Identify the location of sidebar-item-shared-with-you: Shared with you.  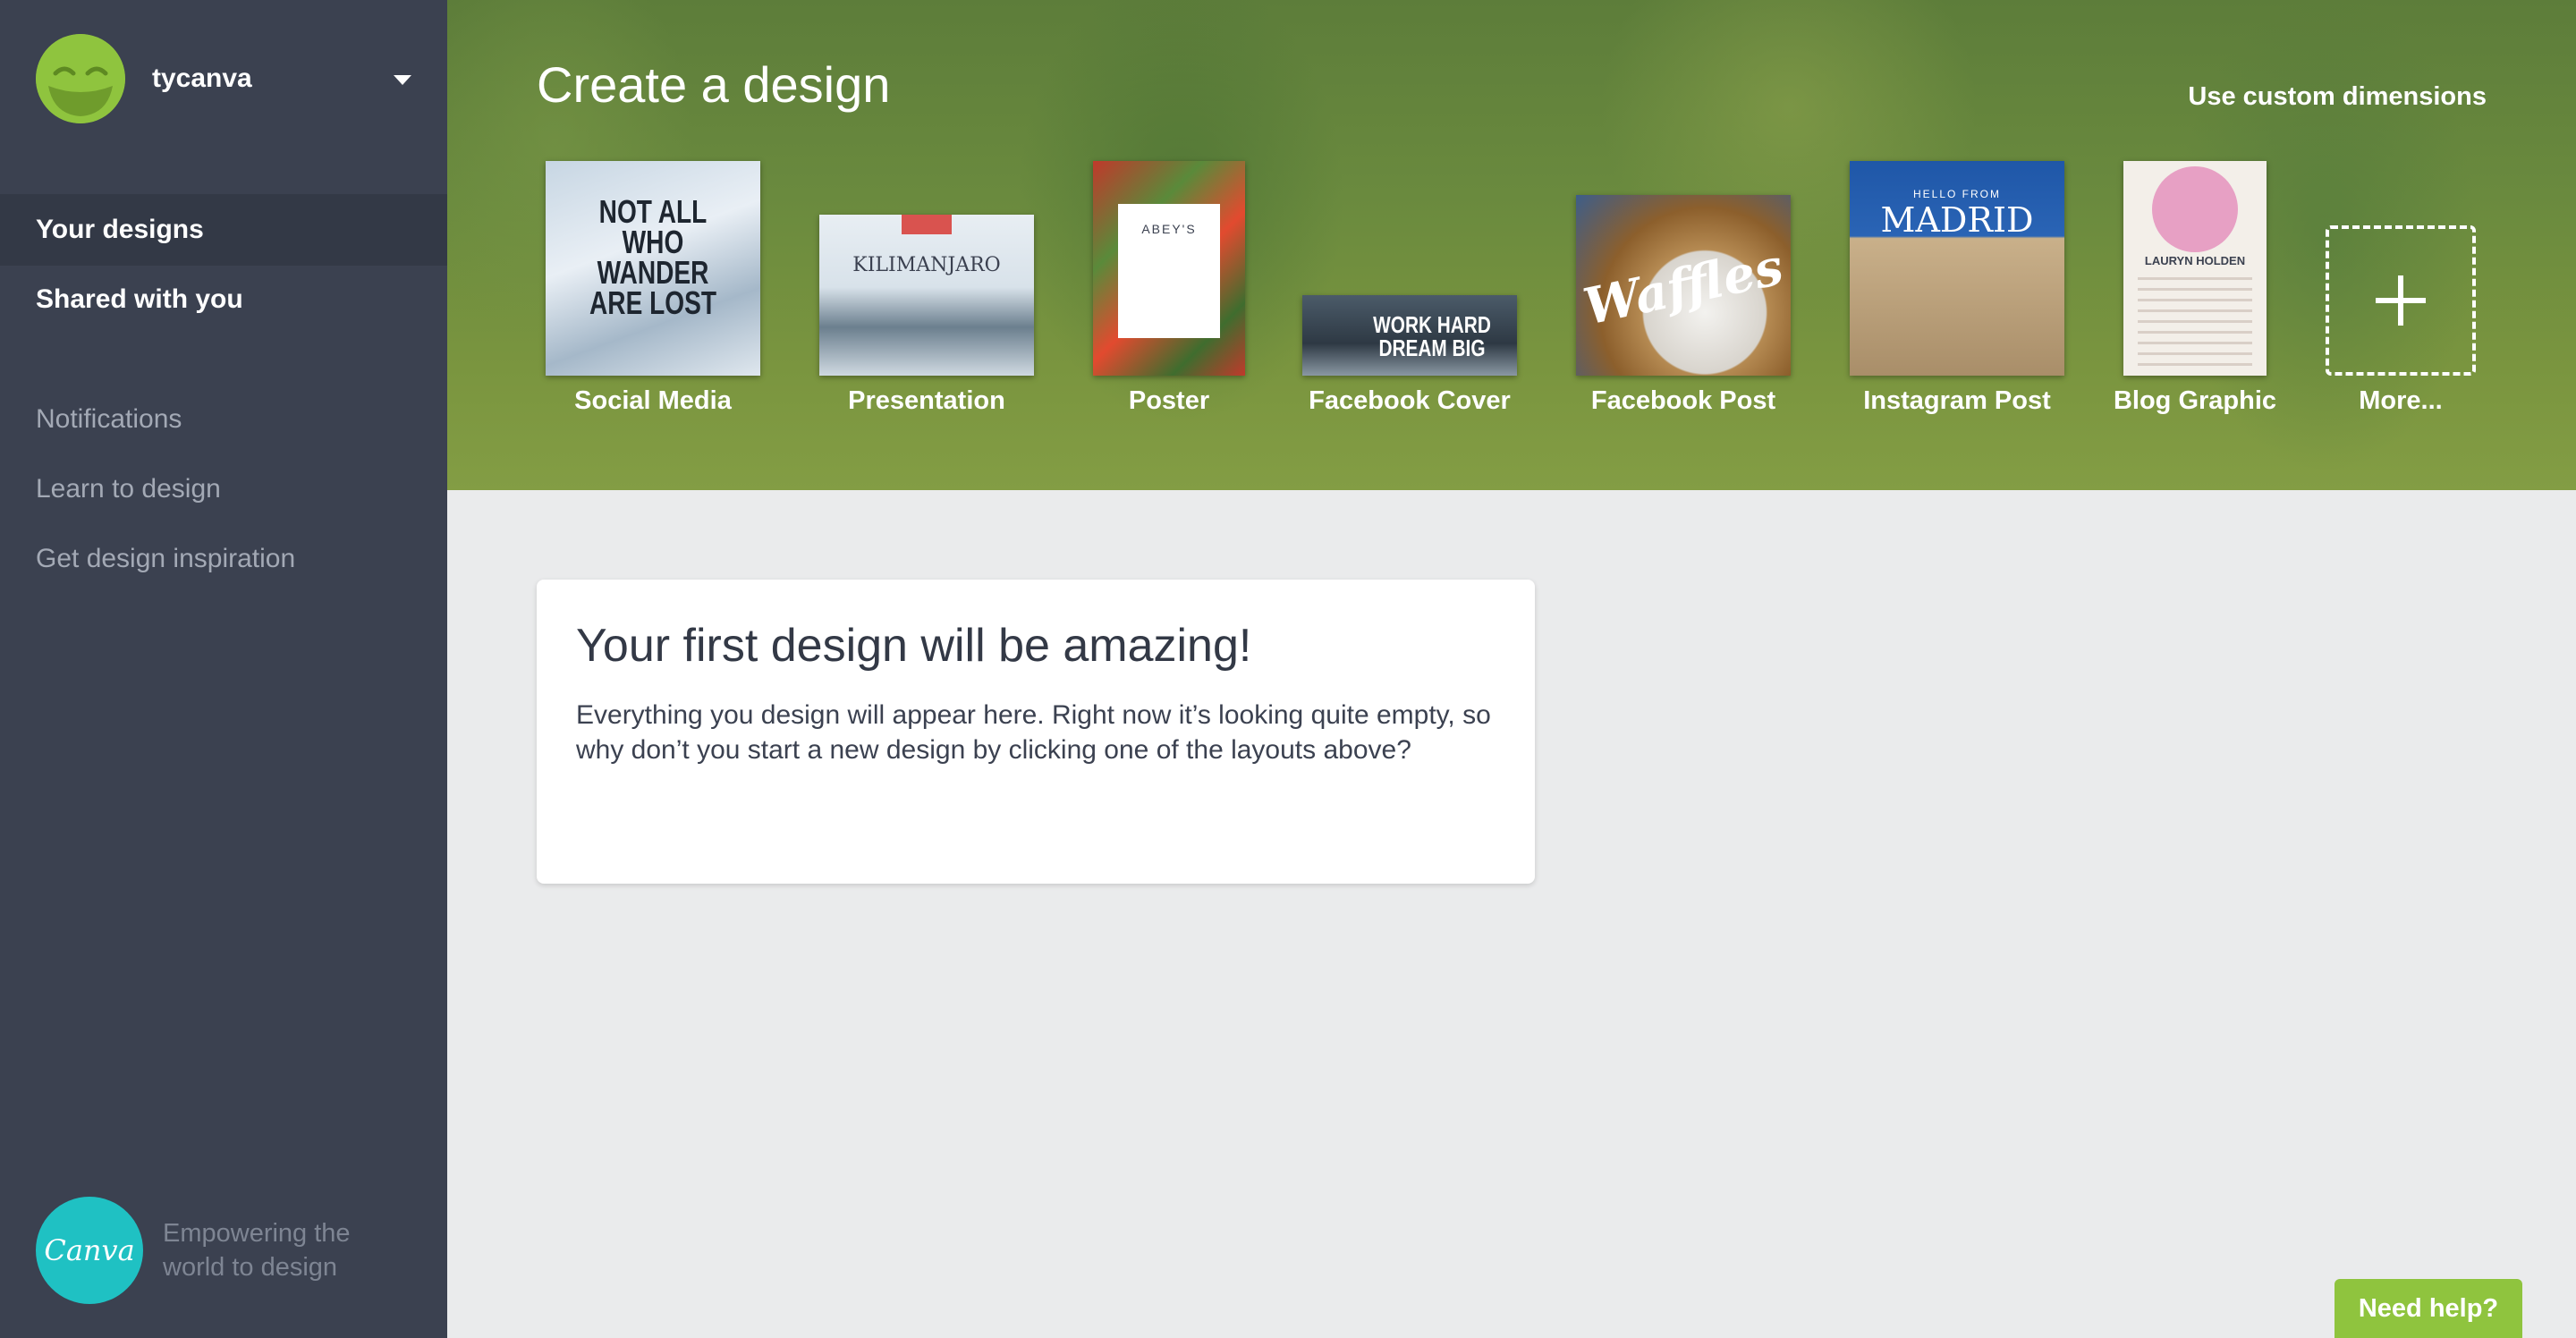
(223, 299).